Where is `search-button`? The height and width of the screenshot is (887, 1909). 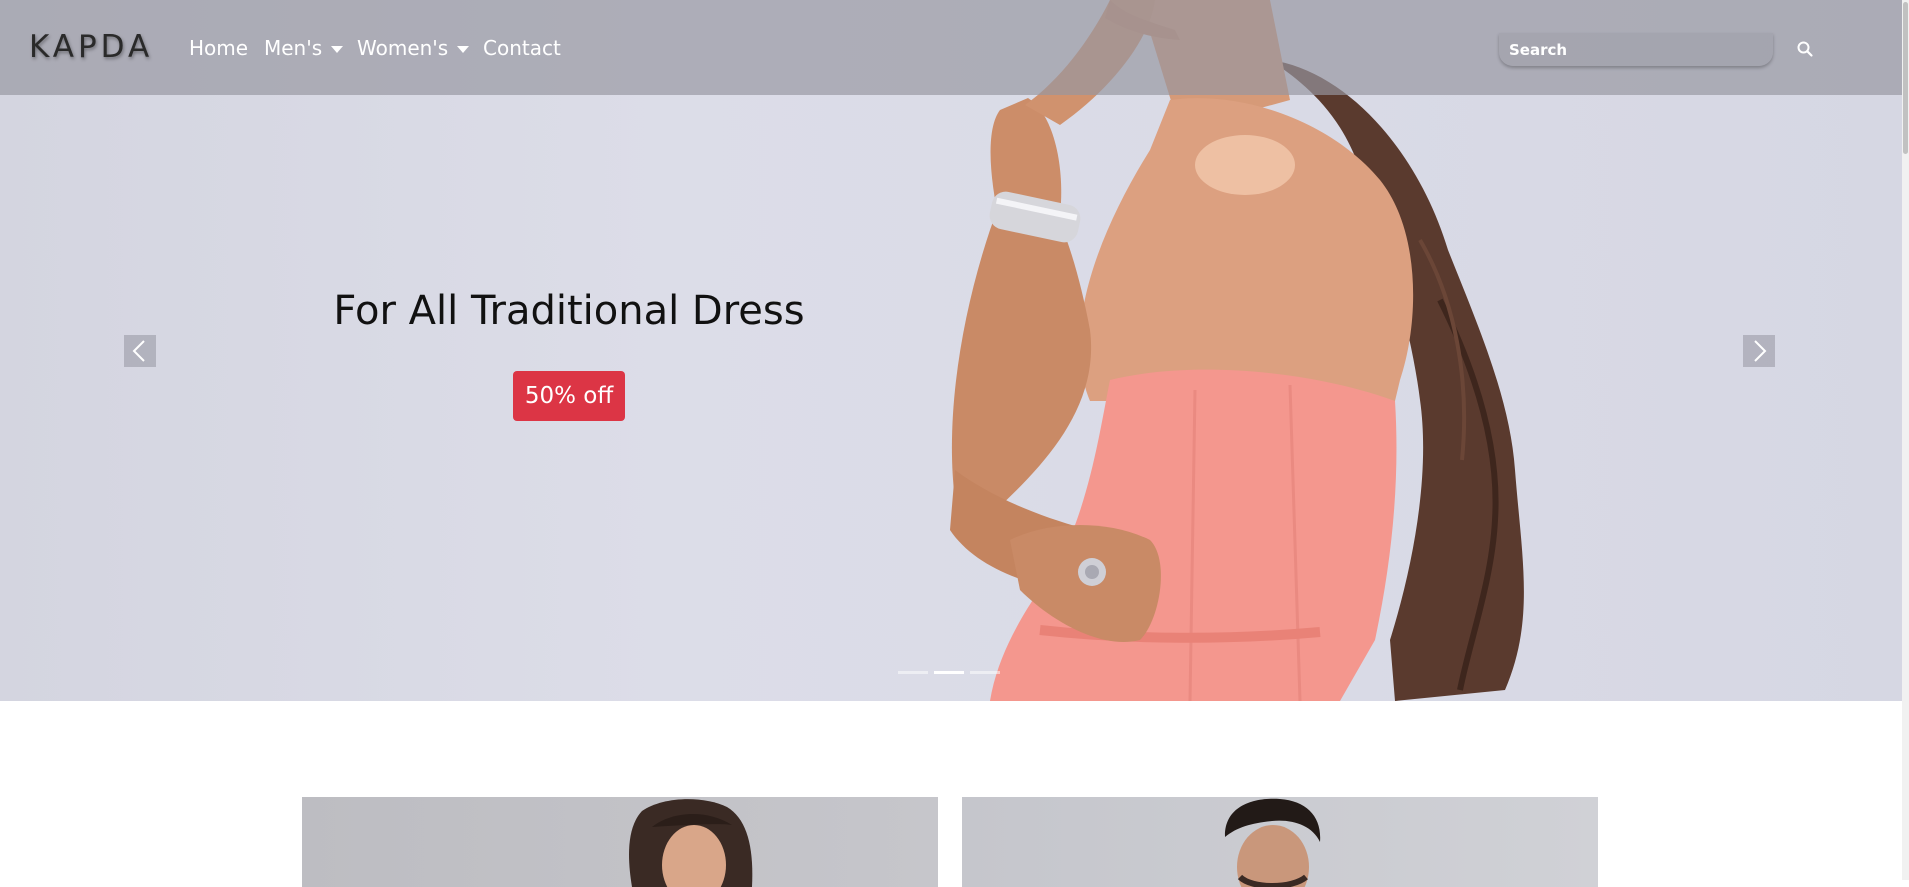 search-button is located at coordinates (1805, 49).